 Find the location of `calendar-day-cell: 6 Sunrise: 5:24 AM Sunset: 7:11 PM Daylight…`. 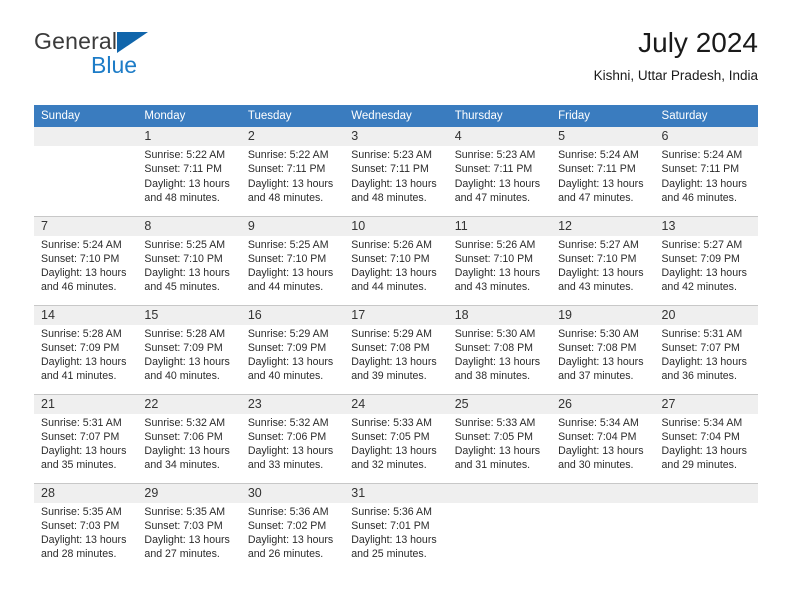

calendar-day-cell: 6 Sunrise: 5:24 AM Sunset: 7:11 PM Daylight… is located at coordinates (706, 171).